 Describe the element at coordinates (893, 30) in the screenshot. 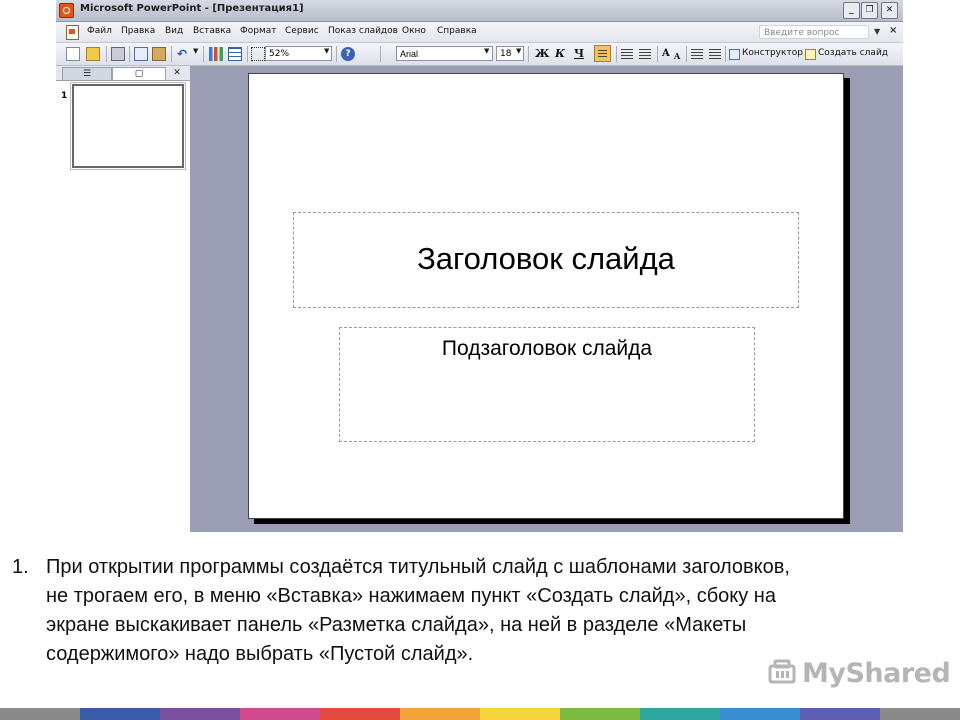

I see `close-document-button: ×` at that location.